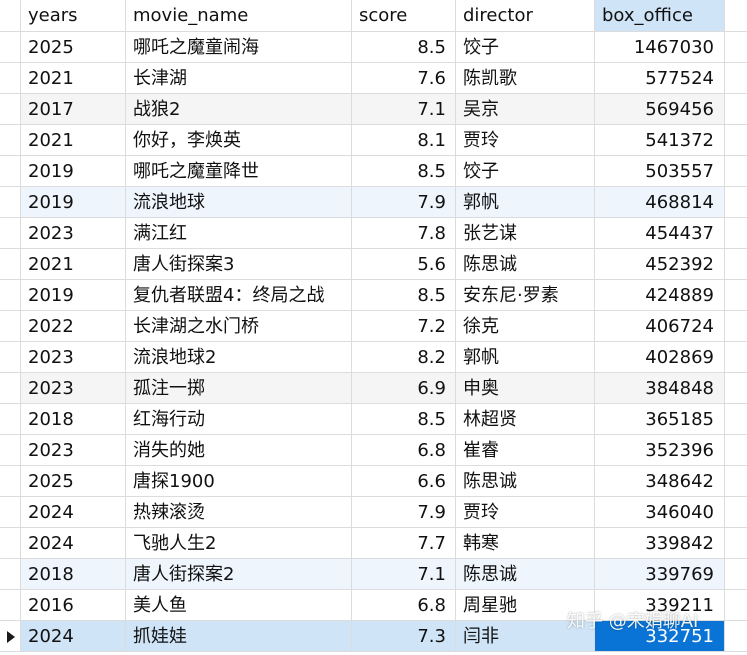 Image resolution: width=747 pixels, height=655 pixels. What do you see at coordinates (525, 109) in the screenshot?
I see `cell-director: 吴京` at bounding box center [525, 109].